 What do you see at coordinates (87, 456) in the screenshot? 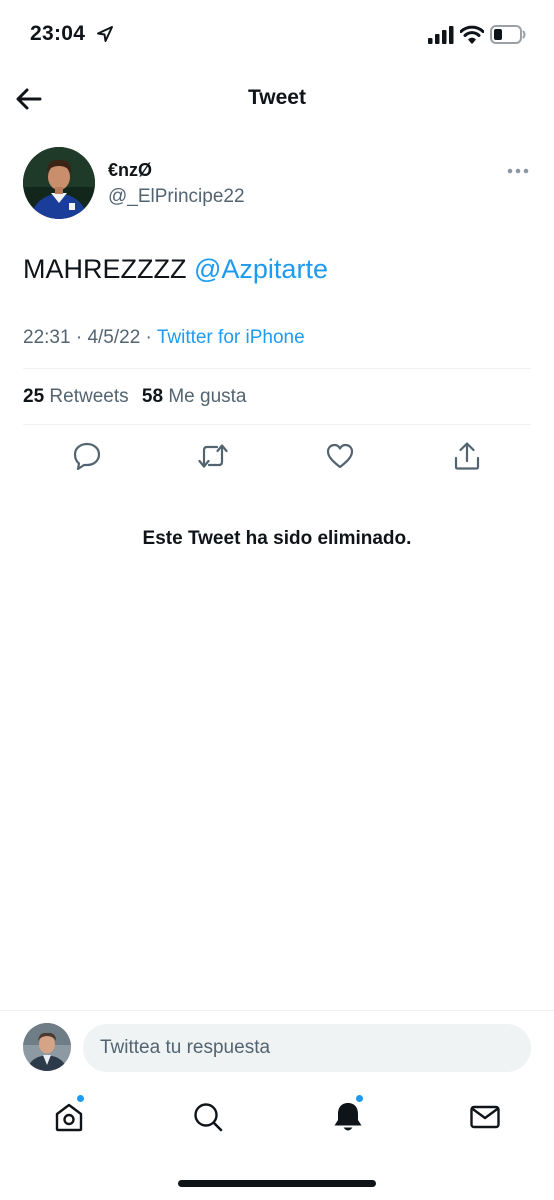
I see `reply-icon` at bounding box center [87, 456].